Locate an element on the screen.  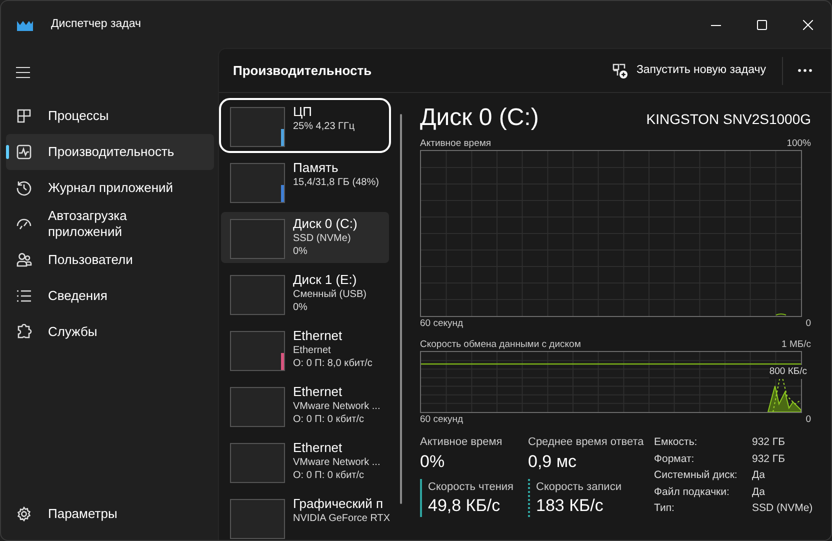
disk-model: KINGSTON SNV2S1000G is located at coordinates (728, 119).